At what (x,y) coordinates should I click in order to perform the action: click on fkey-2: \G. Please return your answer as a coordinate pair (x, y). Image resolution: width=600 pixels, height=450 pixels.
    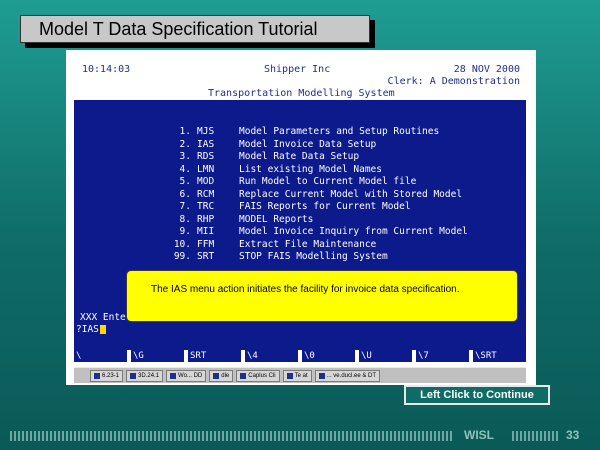
    Looking at the image, I should click on (157, 356).